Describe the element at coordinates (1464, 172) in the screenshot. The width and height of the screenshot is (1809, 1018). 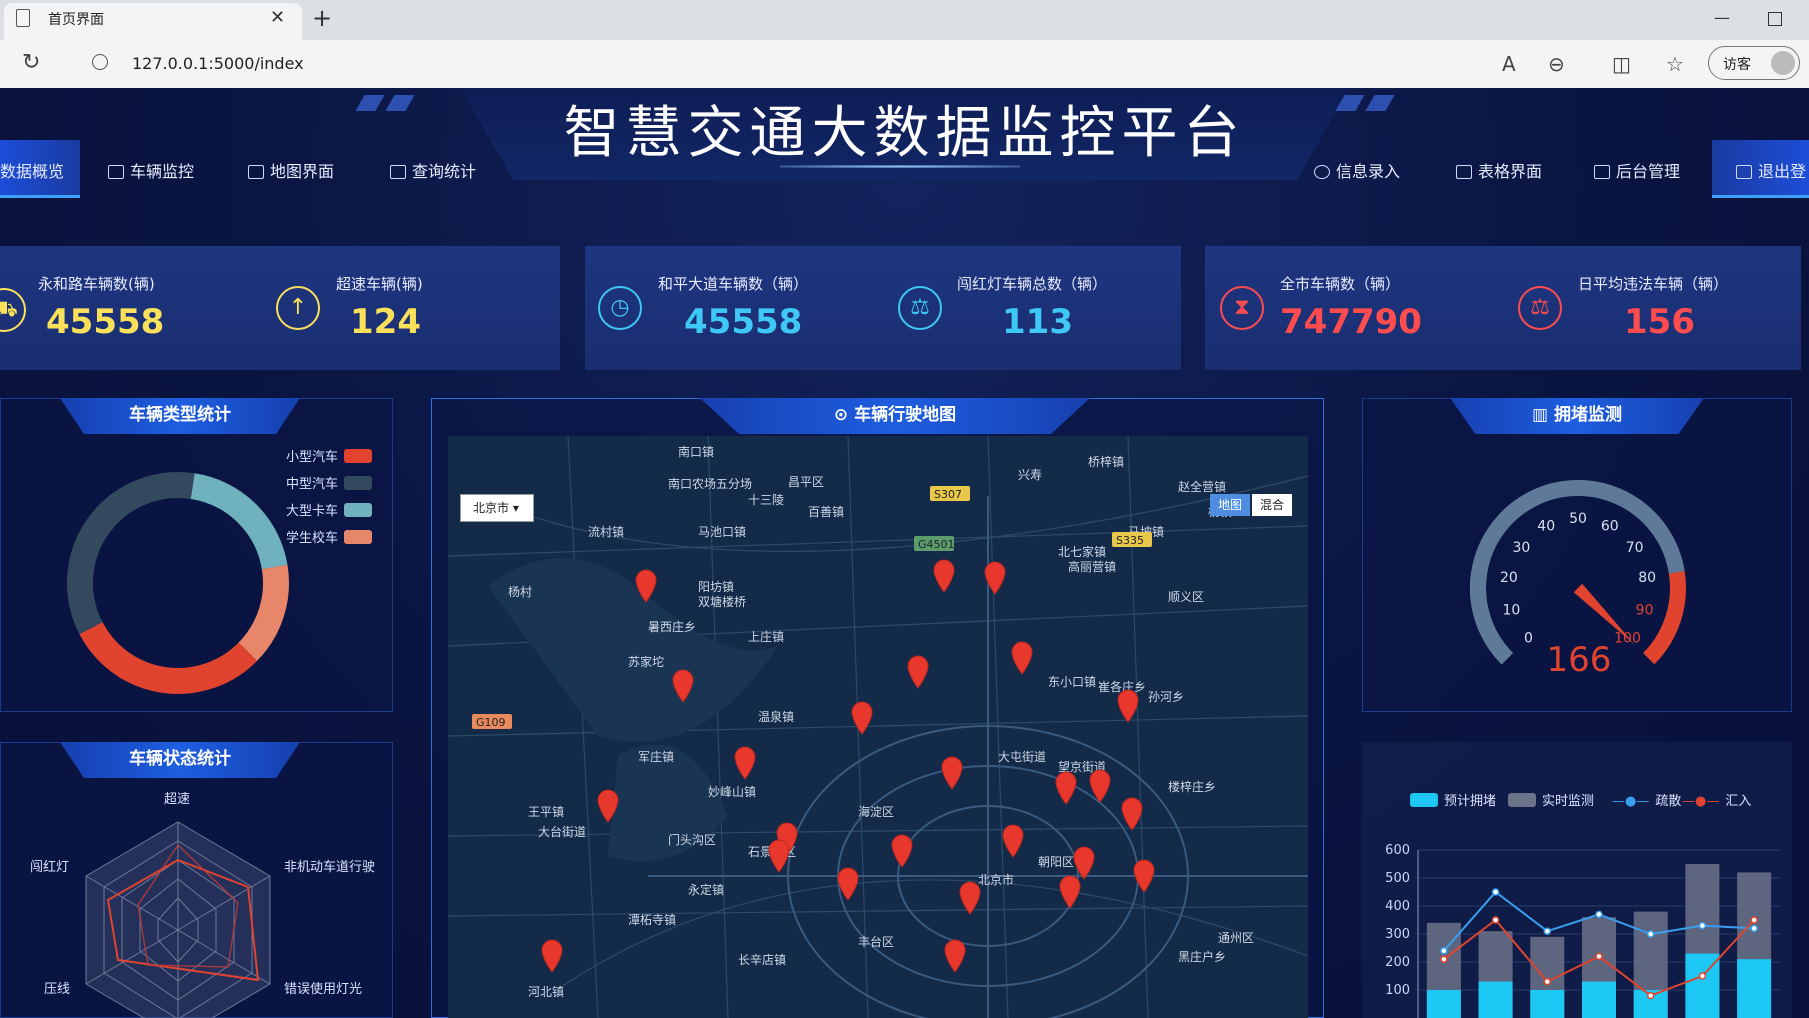
I see `table-icon` at that location.